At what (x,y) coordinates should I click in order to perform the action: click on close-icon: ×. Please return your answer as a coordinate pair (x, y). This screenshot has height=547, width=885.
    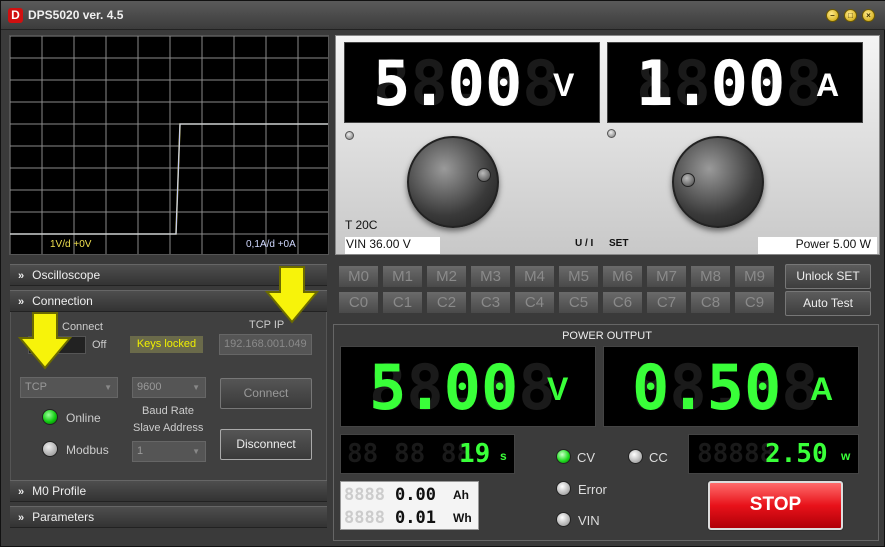
    Looking at the image, I should click on (868, 15).